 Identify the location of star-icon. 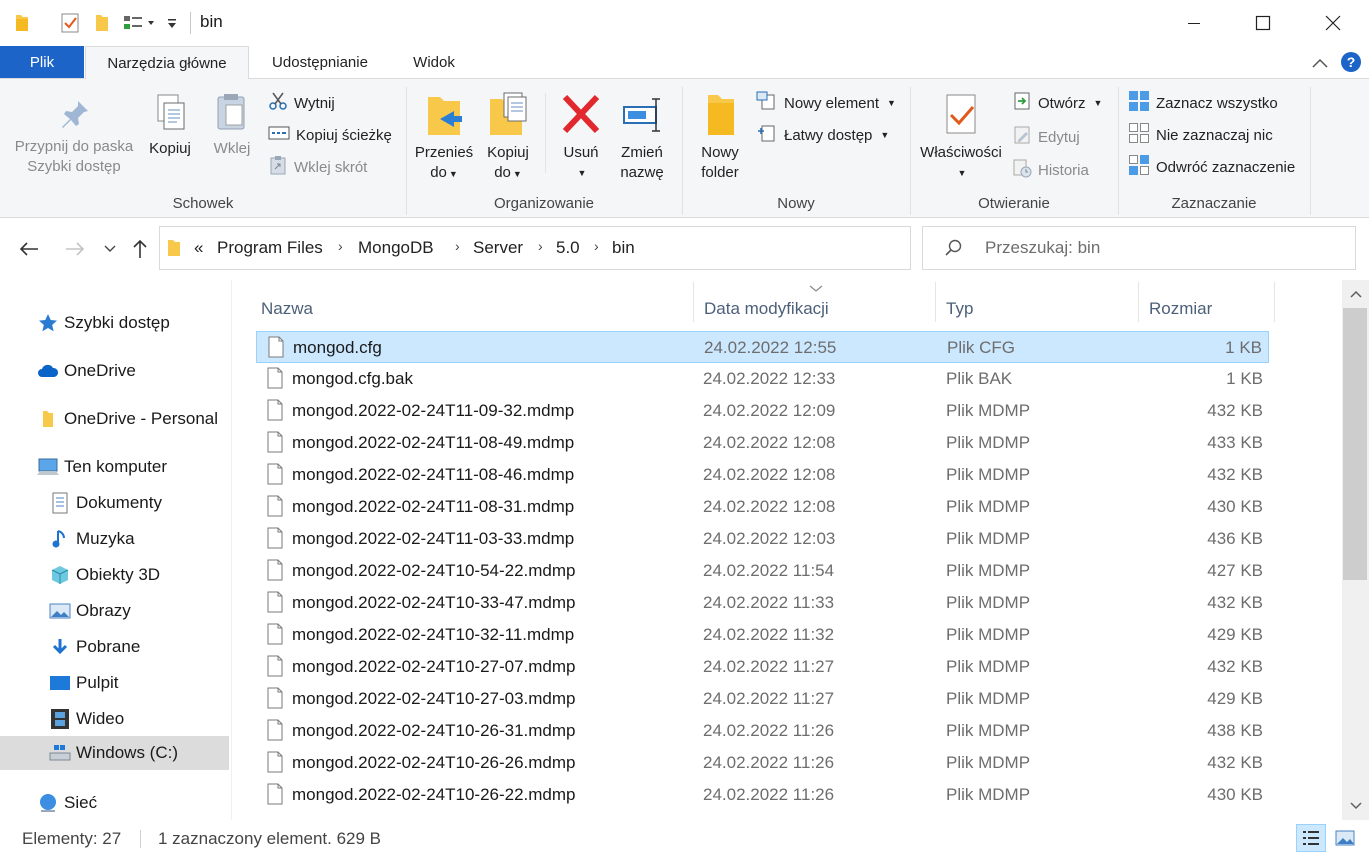
(48, 323).